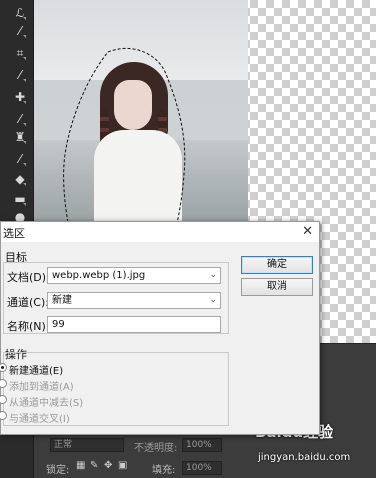  Describe the element at coordinates (134, 300) in the screenshot. I see `channel-select: 新建 ⌄` at that location.